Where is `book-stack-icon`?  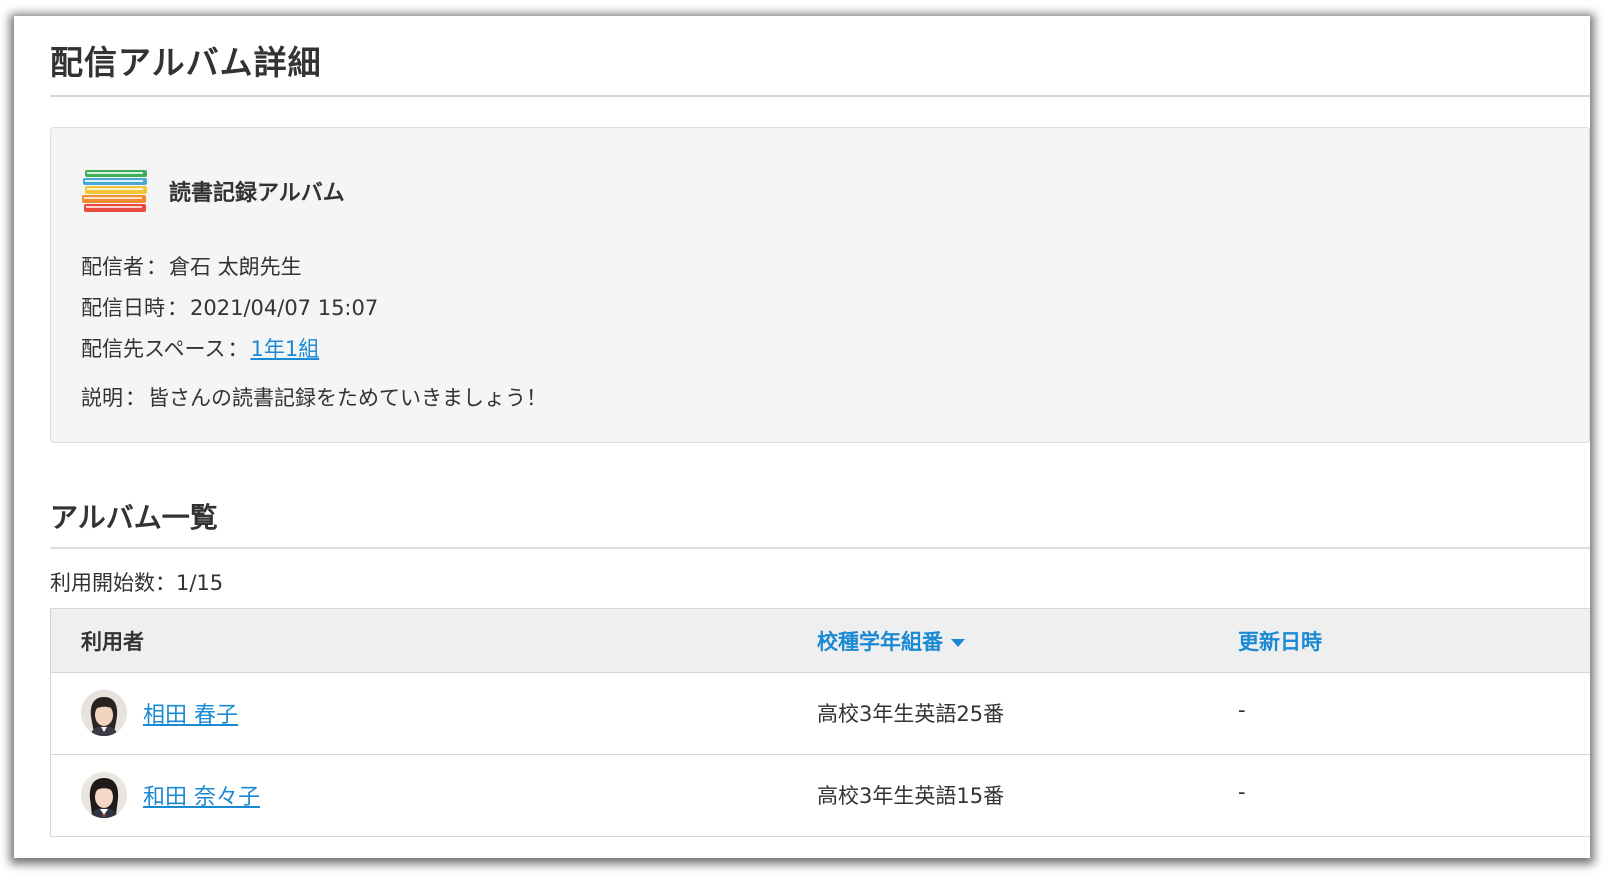 book-stack-icon is located at coordinates (114, 191).